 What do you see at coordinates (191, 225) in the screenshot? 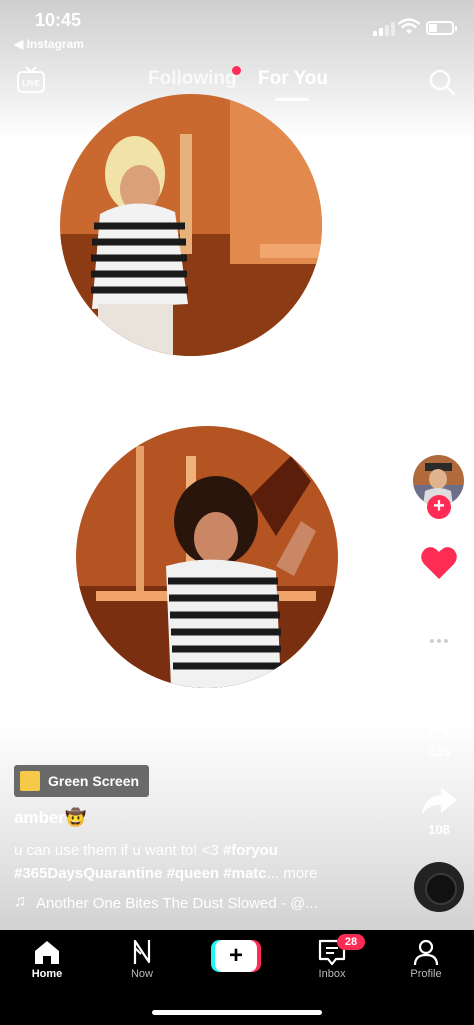
I see `video-photo-top` at bounding box center [191, 225].